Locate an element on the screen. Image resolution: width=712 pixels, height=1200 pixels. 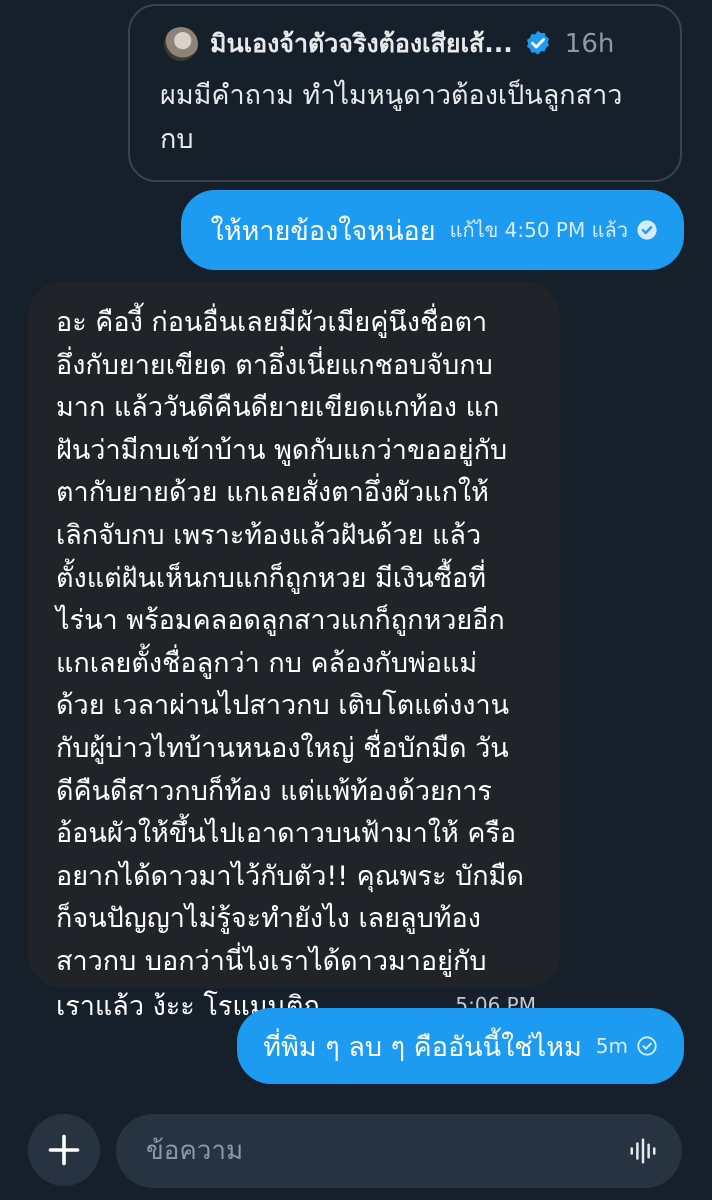
message-meta: แก้ไข 4:50 PM แล้ว is located at coordinates (554, 230).